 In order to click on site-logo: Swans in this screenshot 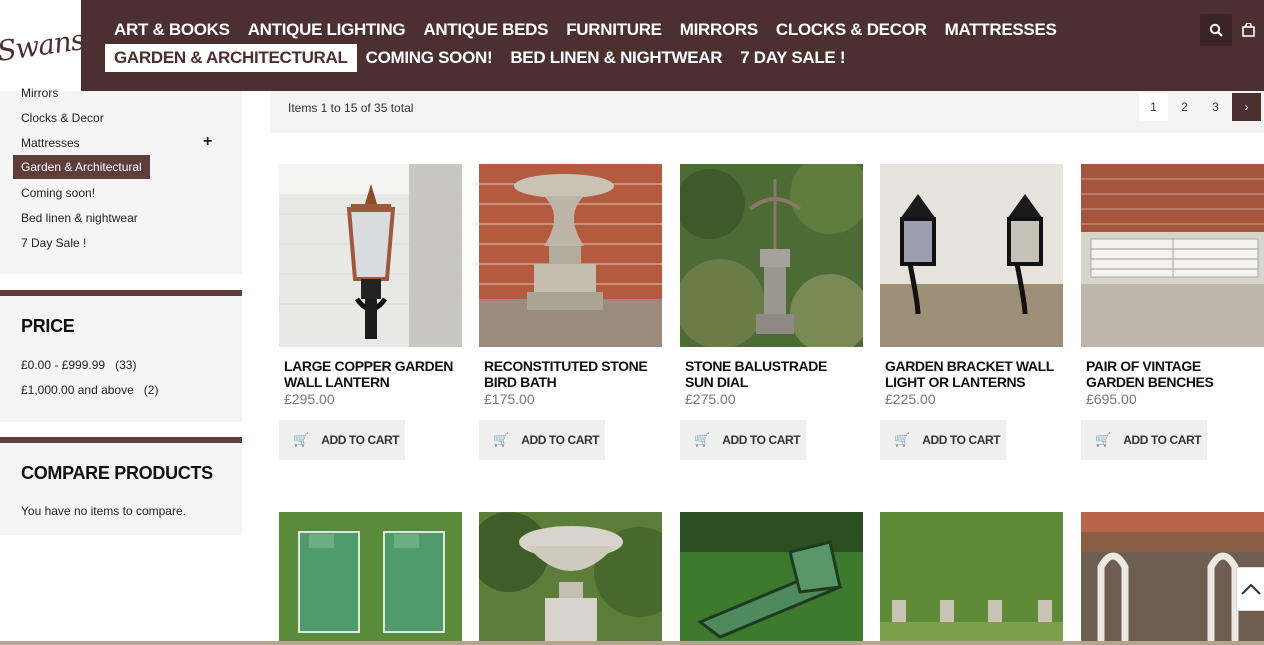, I will do `click(43, 45)`.